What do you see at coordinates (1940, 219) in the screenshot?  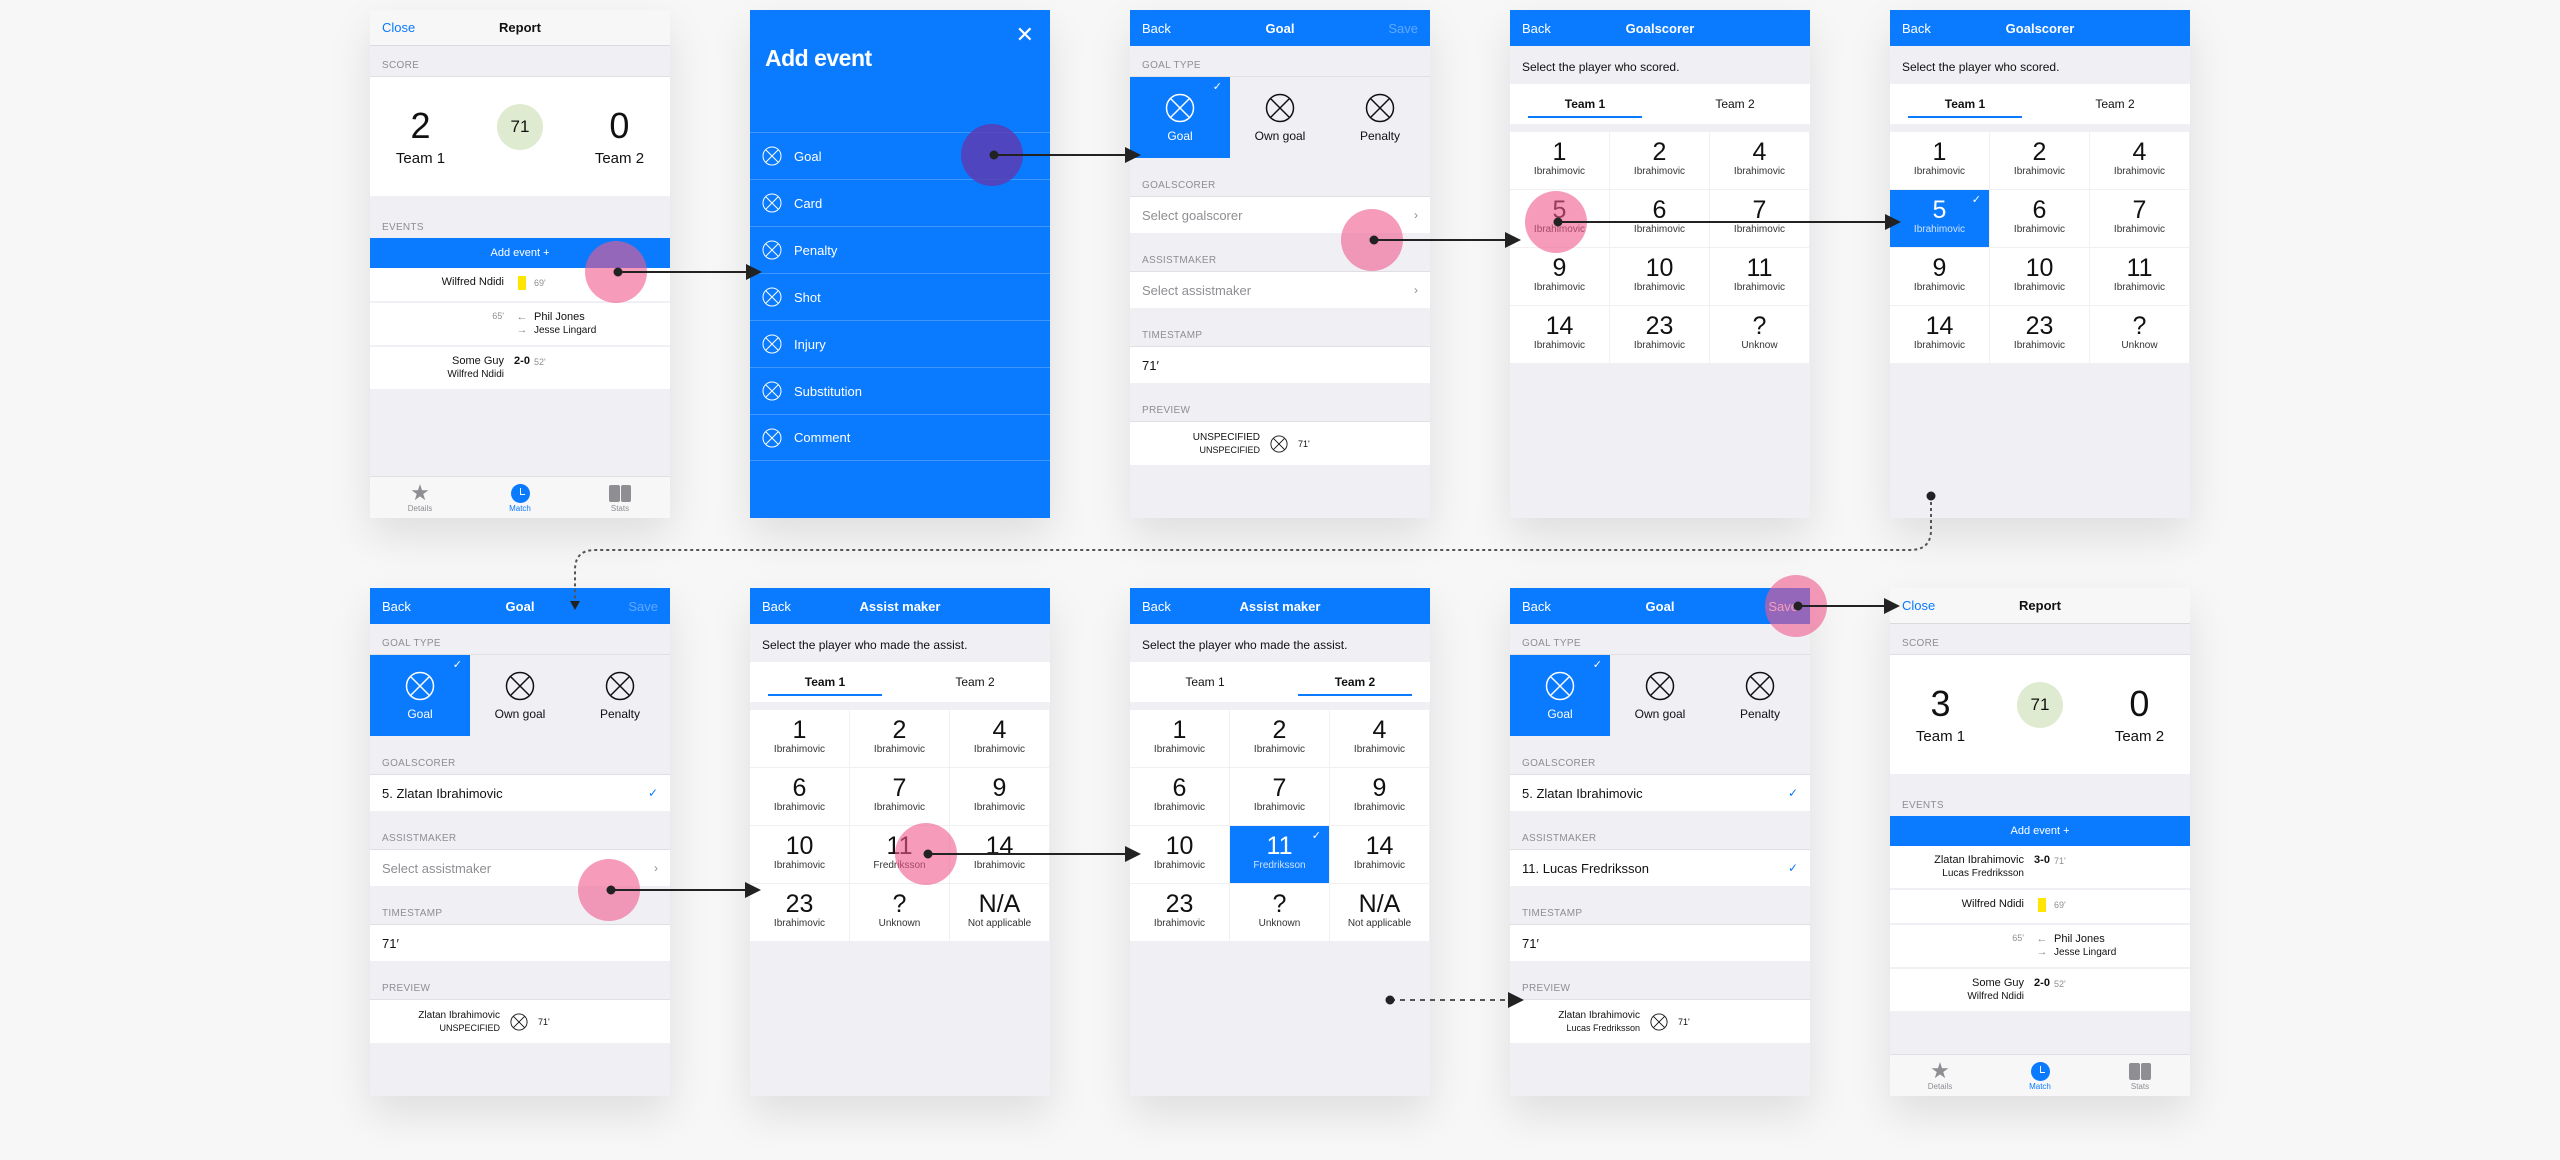 I see `player-cell: ✓ 5 Ibrahimovic` at bounding box center [1940, 219].